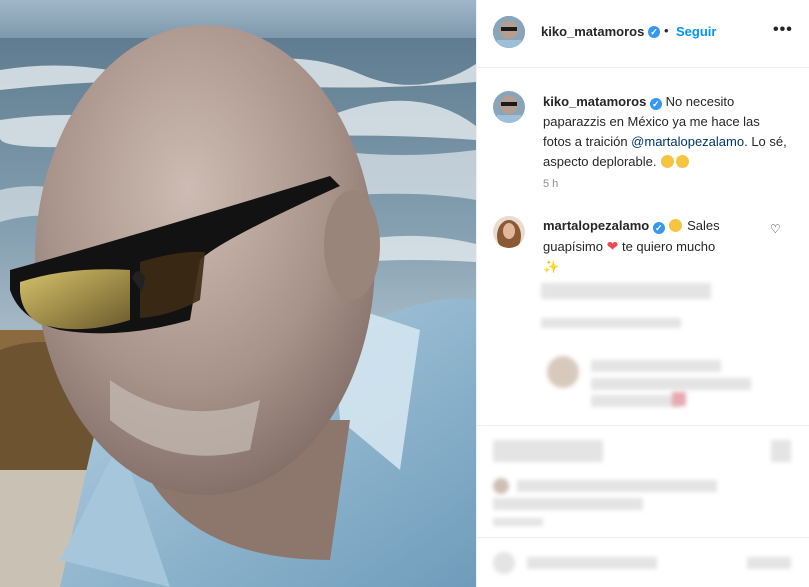  I want to click on blurred-avatar, so click(563, 372).